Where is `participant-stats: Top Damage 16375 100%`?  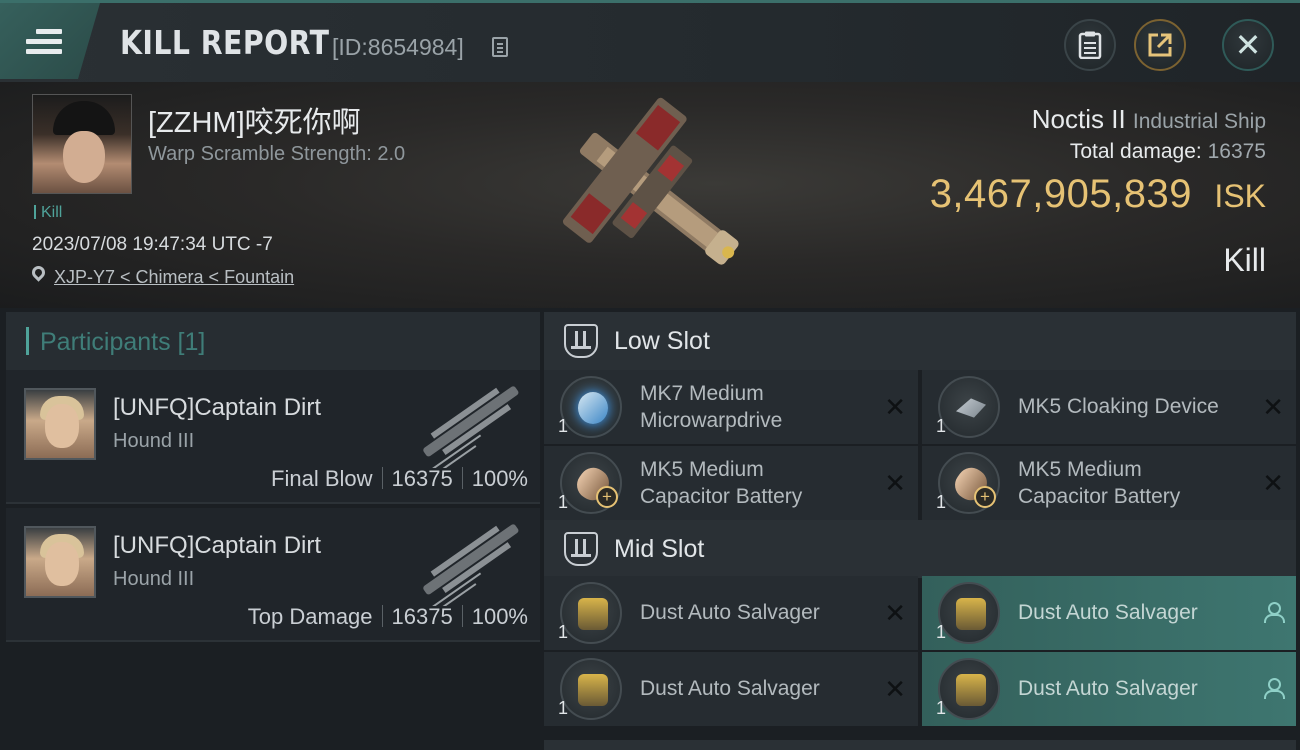 participant-stats: Top Damage 16375 100% is located at coordinates (388, 617).